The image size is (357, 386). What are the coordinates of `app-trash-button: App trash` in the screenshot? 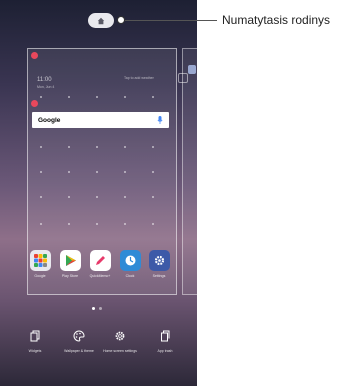 It's located at (165, 342).